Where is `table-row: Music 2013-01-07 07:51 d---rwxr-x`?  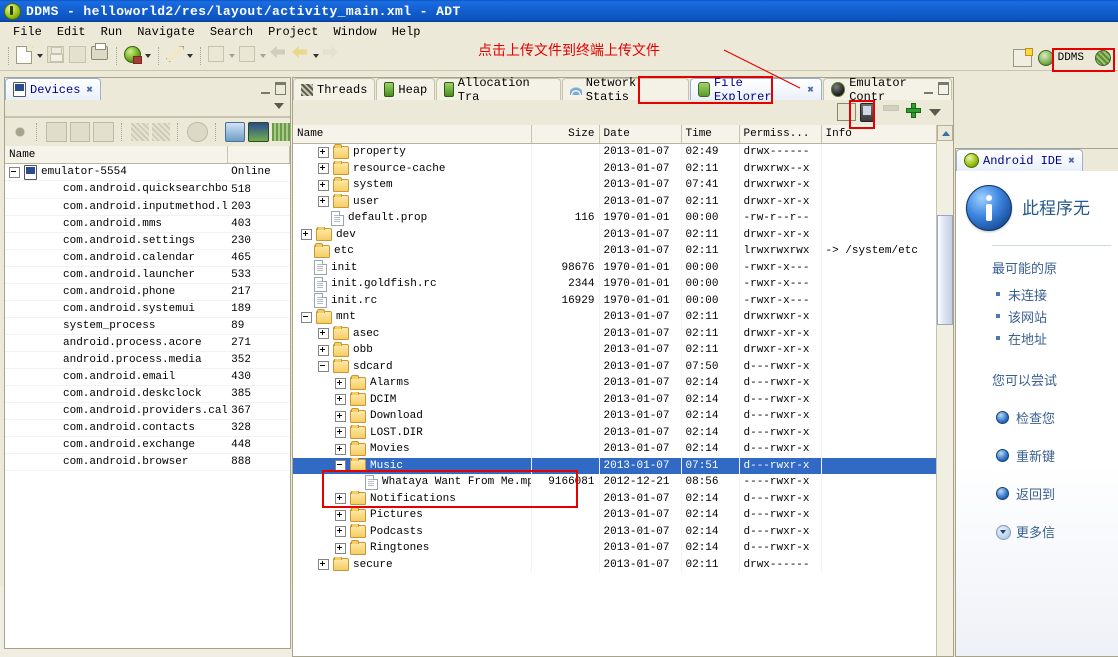 table-row: Music 2013-01-07 07:51 d---rwxr-x is located at coordinates (615, 465).